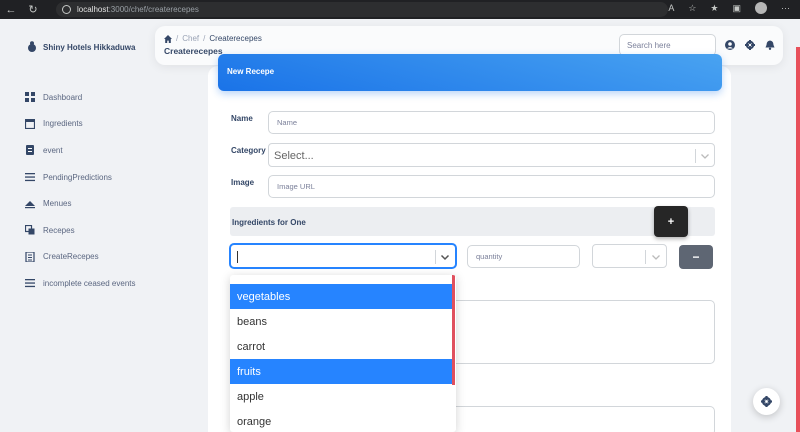 This screenshot has width=800, height=432. I want to click on sidebar-item-dashboard: Dashboard, so click(80, 97).